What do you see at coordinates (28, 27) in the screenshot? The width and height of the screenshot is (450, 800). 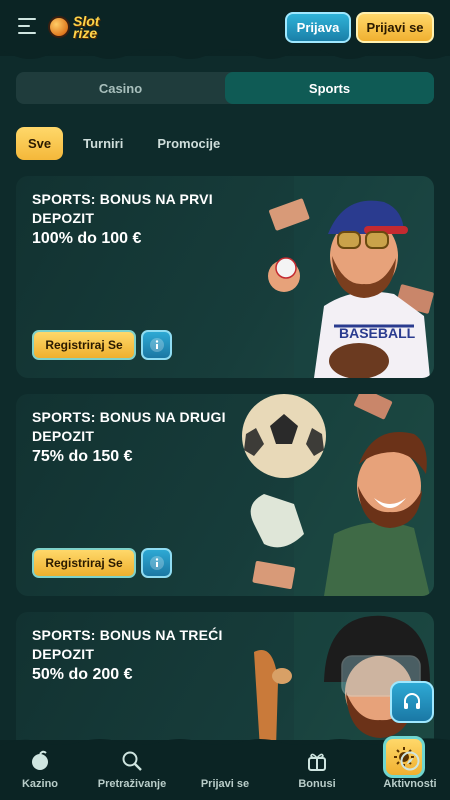 I see `menu-icon` at bounding box center [28, 27].